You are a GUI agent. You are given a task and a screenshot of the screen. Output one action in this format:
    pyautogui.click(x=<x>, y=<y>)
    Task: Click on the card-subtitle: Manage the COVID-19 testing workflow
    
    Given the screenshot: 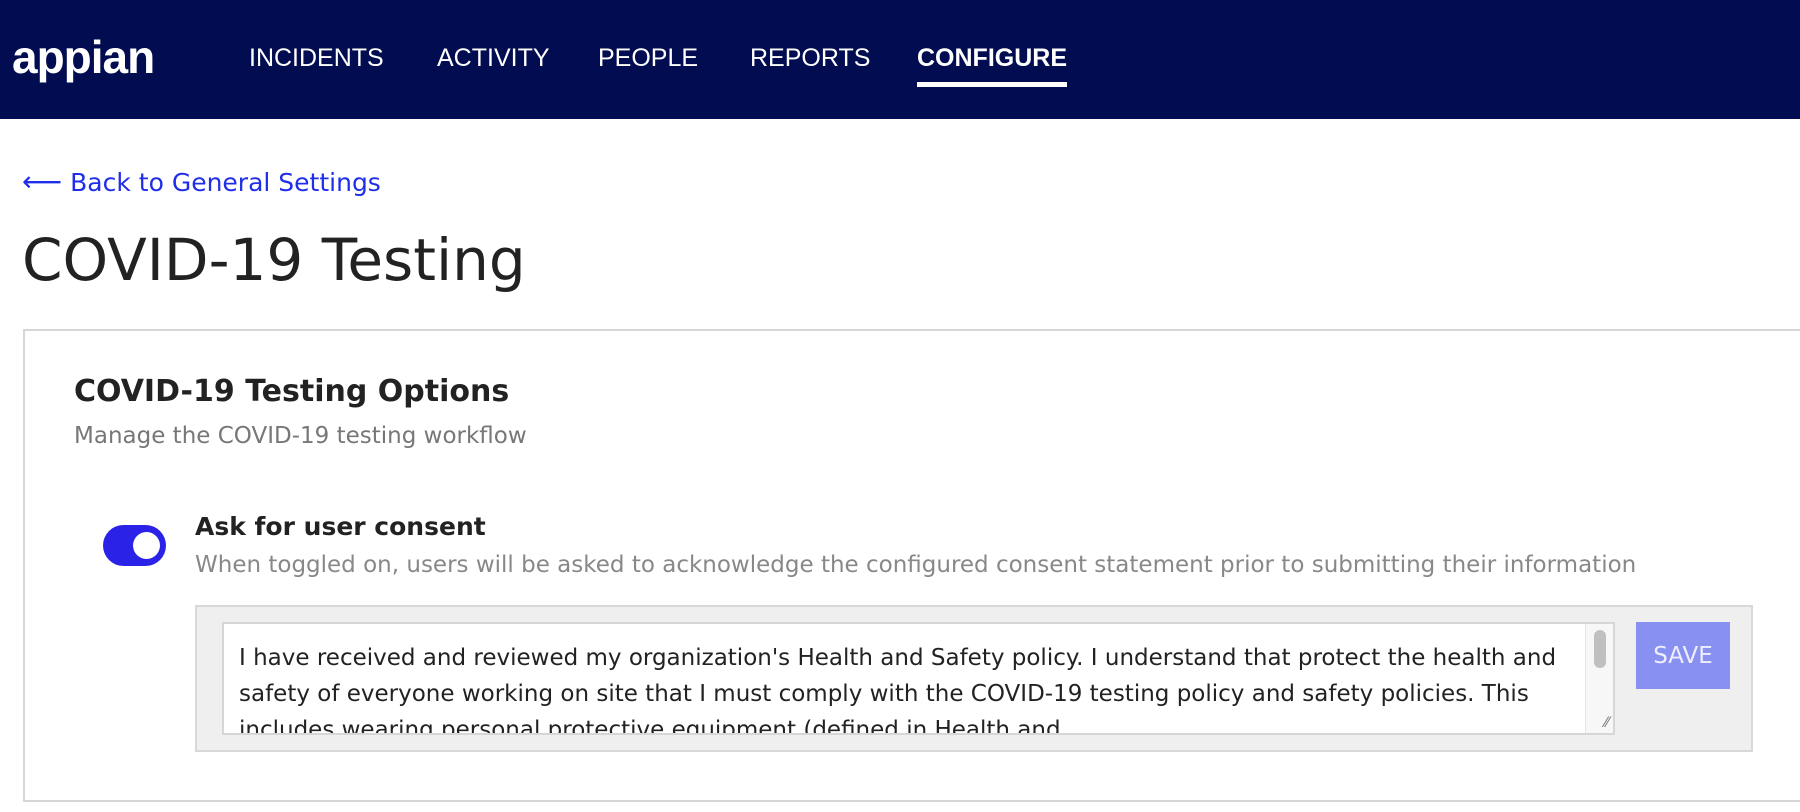 What is the action you would take?
    pyautogui.click(x=300, y=436)
    